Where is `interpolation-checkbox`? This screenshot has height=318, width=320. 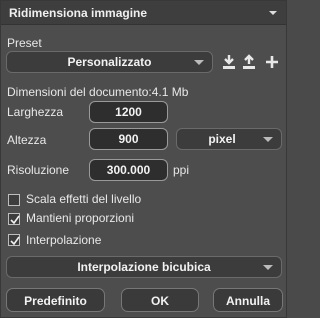
interpolation-checkbox is located at coordinates (14, 240).